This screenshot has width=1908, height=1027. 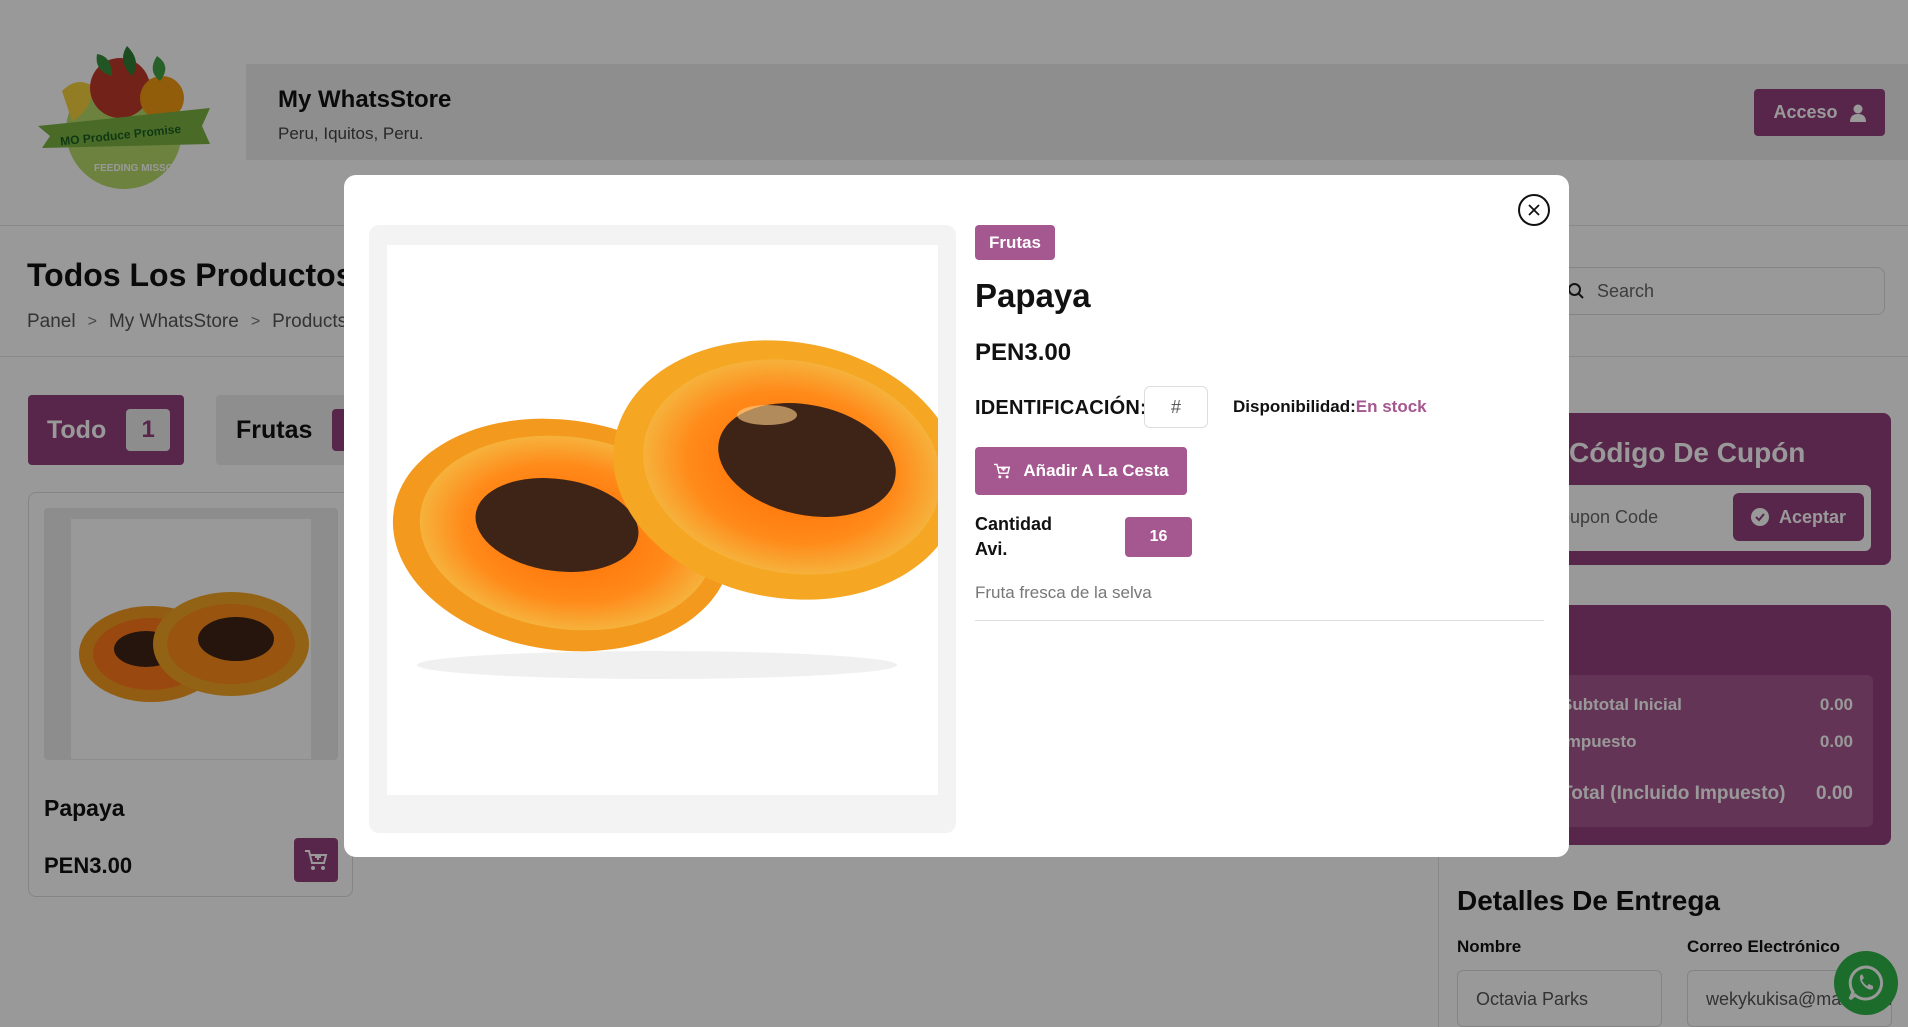 I want to click on cart-plus-icon, so click(x=1002, y=471).